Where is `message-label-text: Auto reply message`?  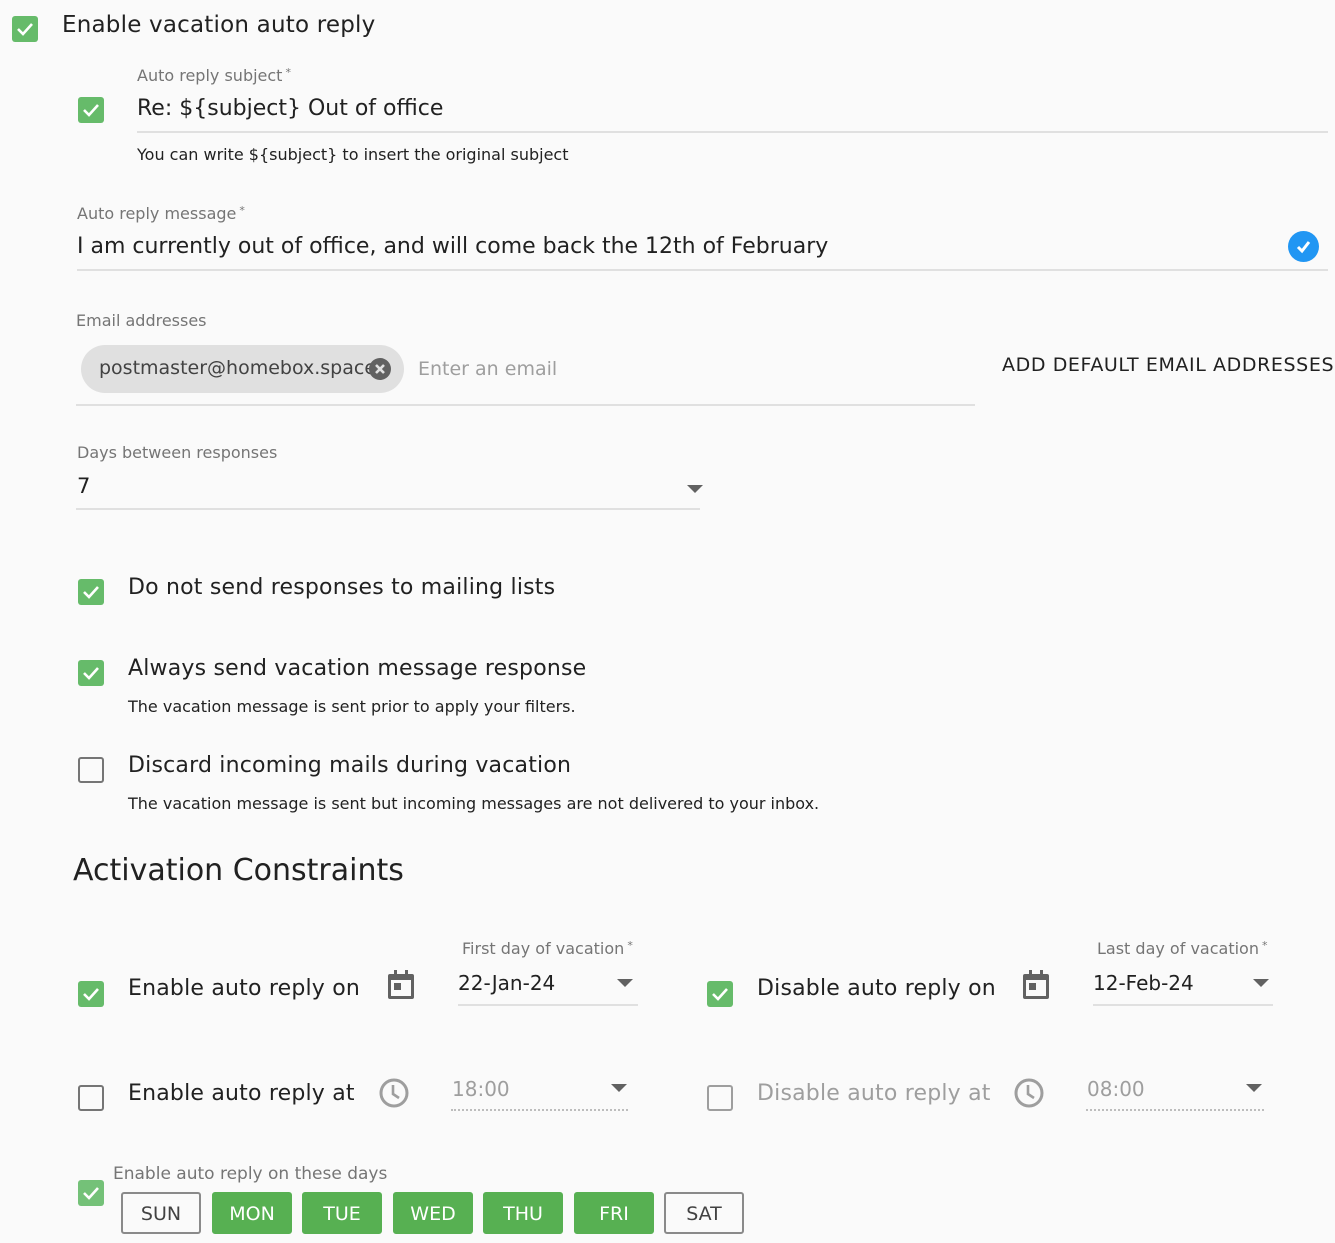 message-label-text: Auto reply message is located at coordinates (157, 213).